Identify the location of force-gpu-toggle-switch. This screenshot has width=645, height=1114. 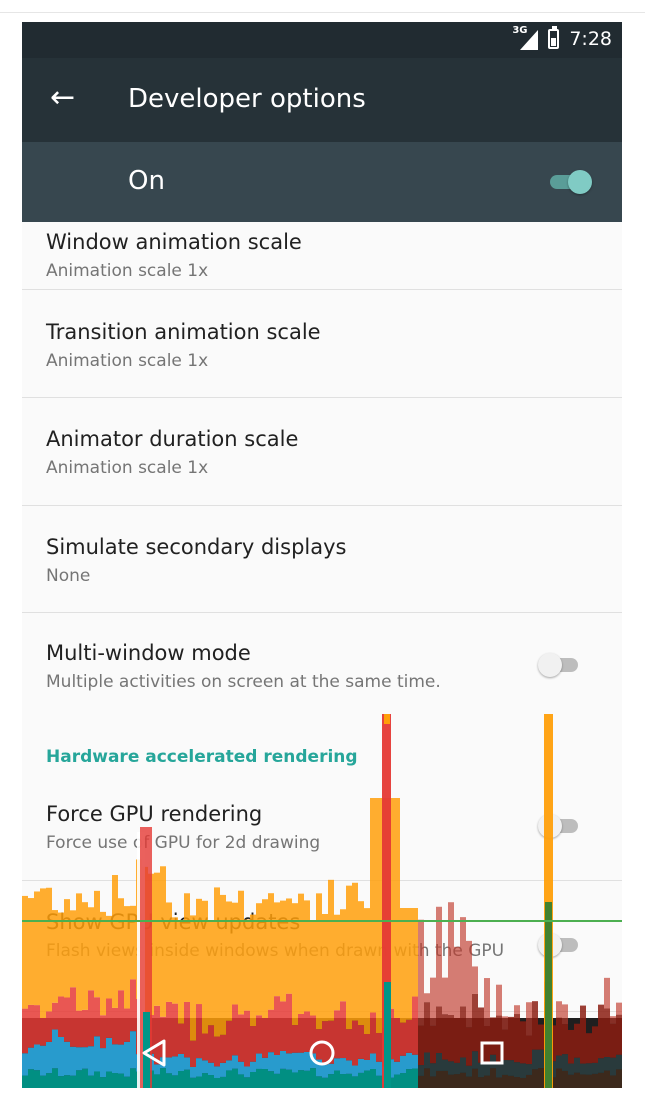
(559, 826).